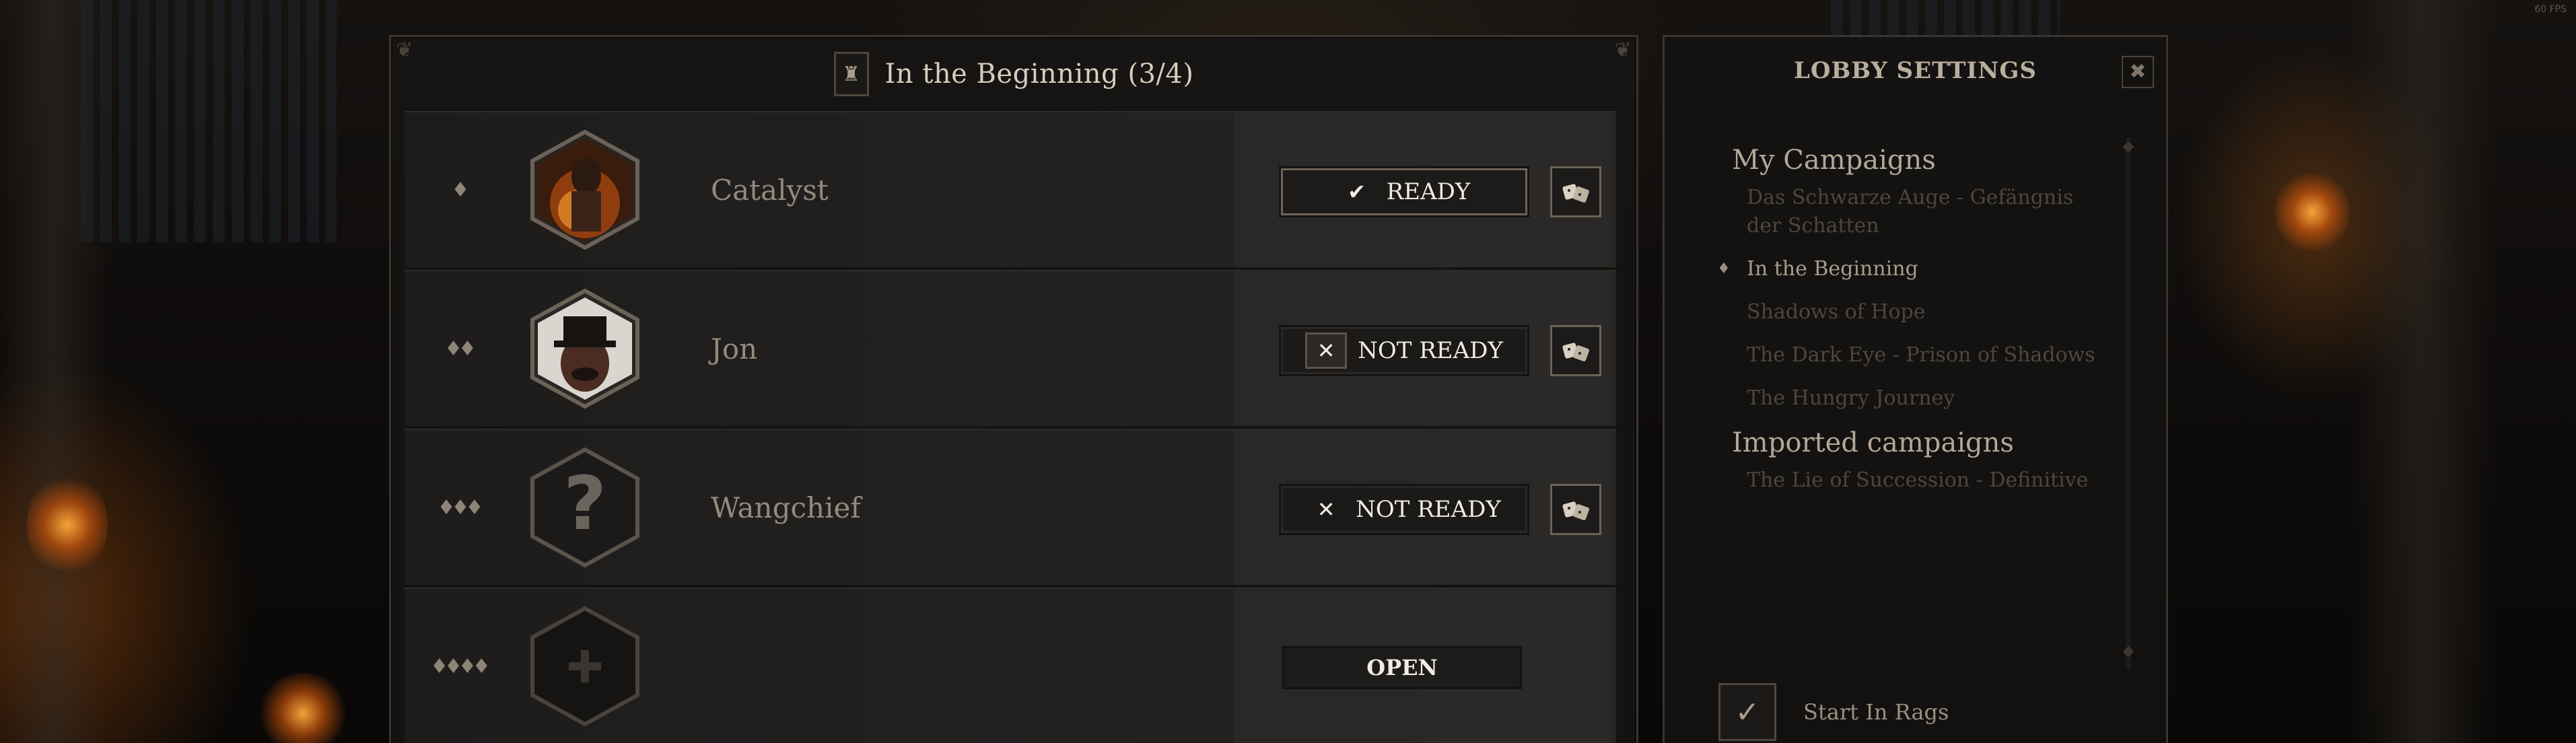  I want to click on campaign-label: The Hungry Journey, so click(1851, 398).